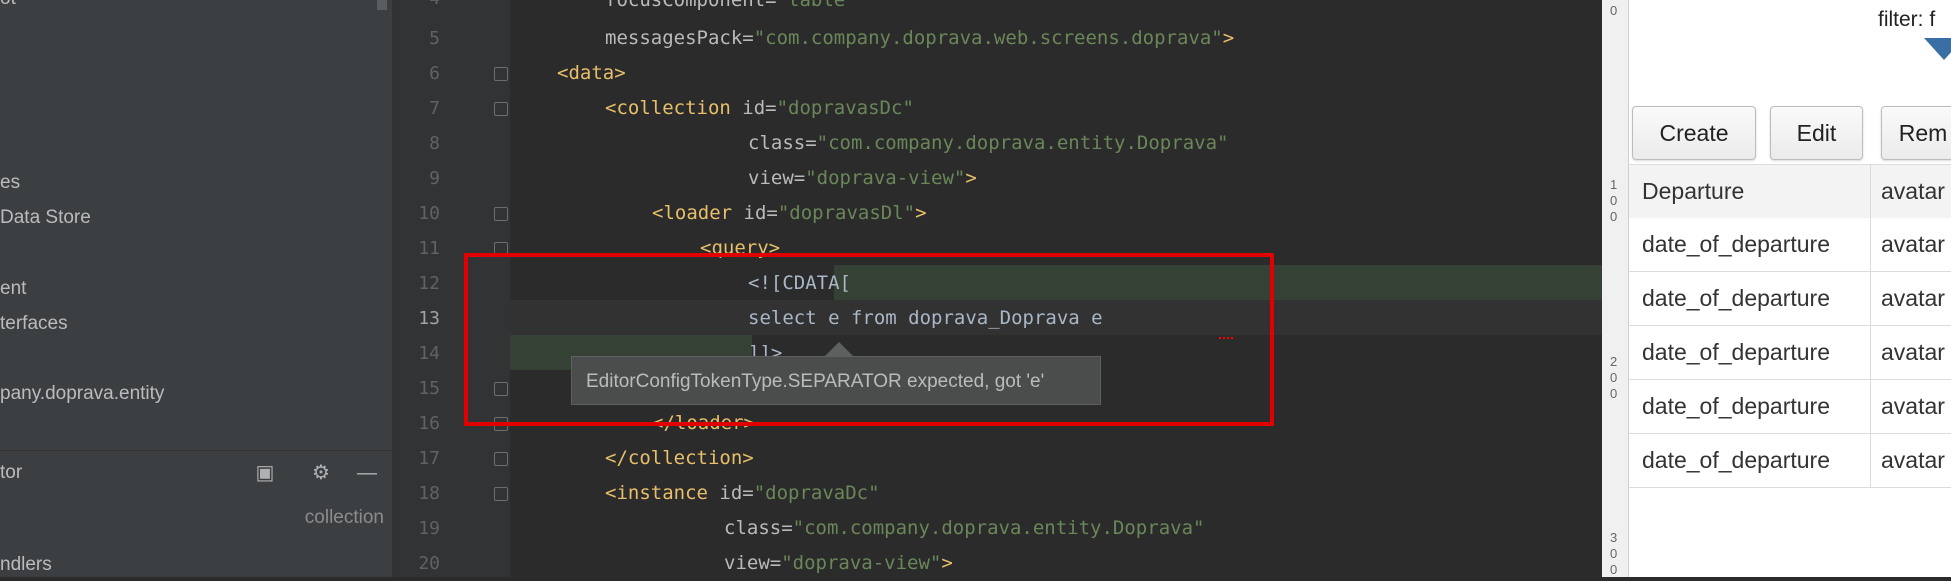  Describe the element at coordinates (45, 218) in the screenshot. I see `project-tree-item: Data Store` at that location.